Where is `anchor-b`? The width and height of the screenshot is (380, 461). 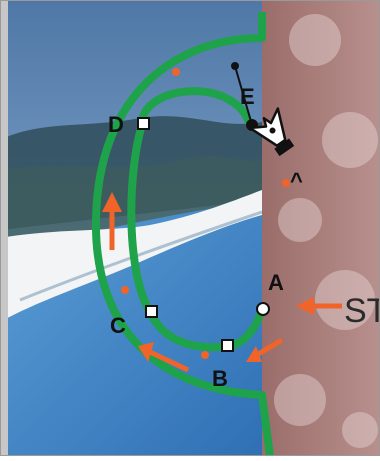 anchor-b is located at coordinates (227, 345).